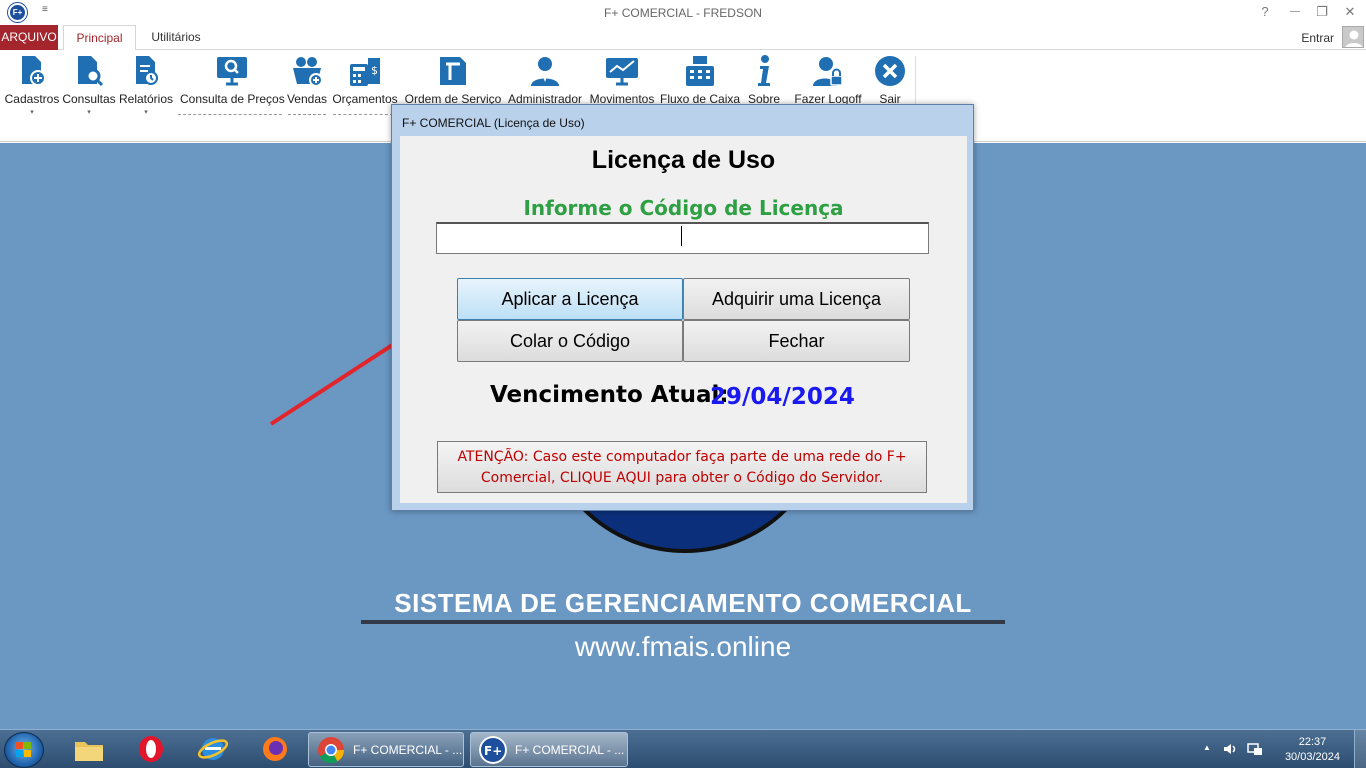  I want to click on ribbon-consulta-precos-button: Consulta de Preços, so click(232, 80).